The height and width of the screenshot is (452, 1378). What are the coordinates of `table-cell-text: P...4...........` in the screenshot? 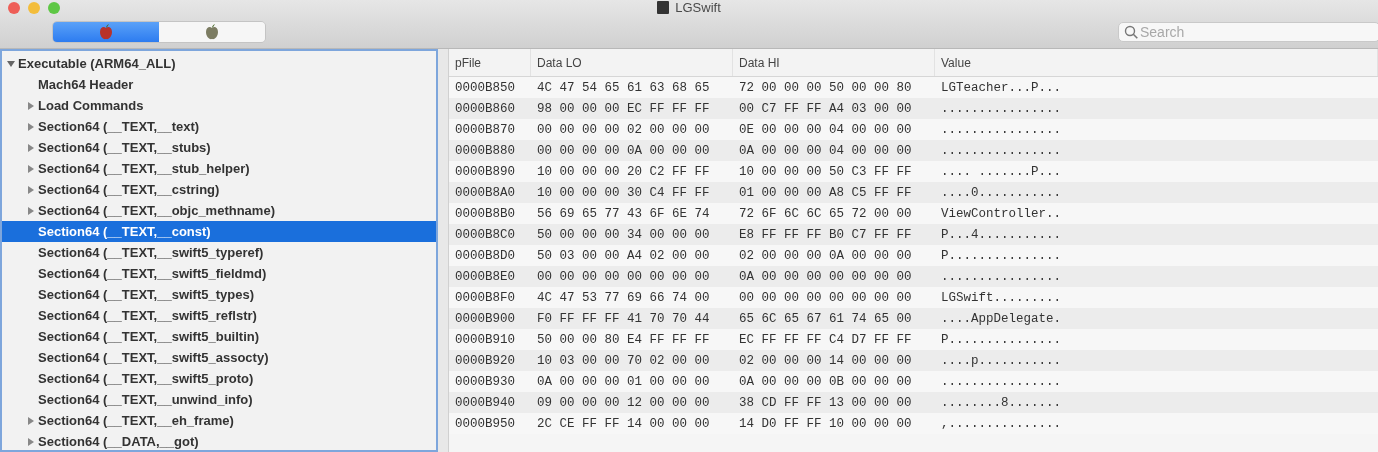 It's located at (1001, 234).